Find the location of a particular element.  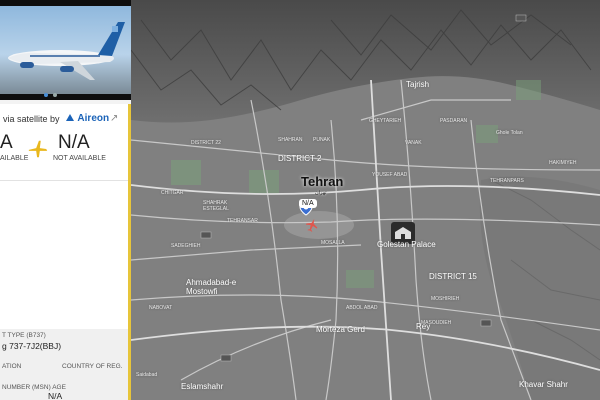

status-right-value: N/A is located at coordinates (74, 142).